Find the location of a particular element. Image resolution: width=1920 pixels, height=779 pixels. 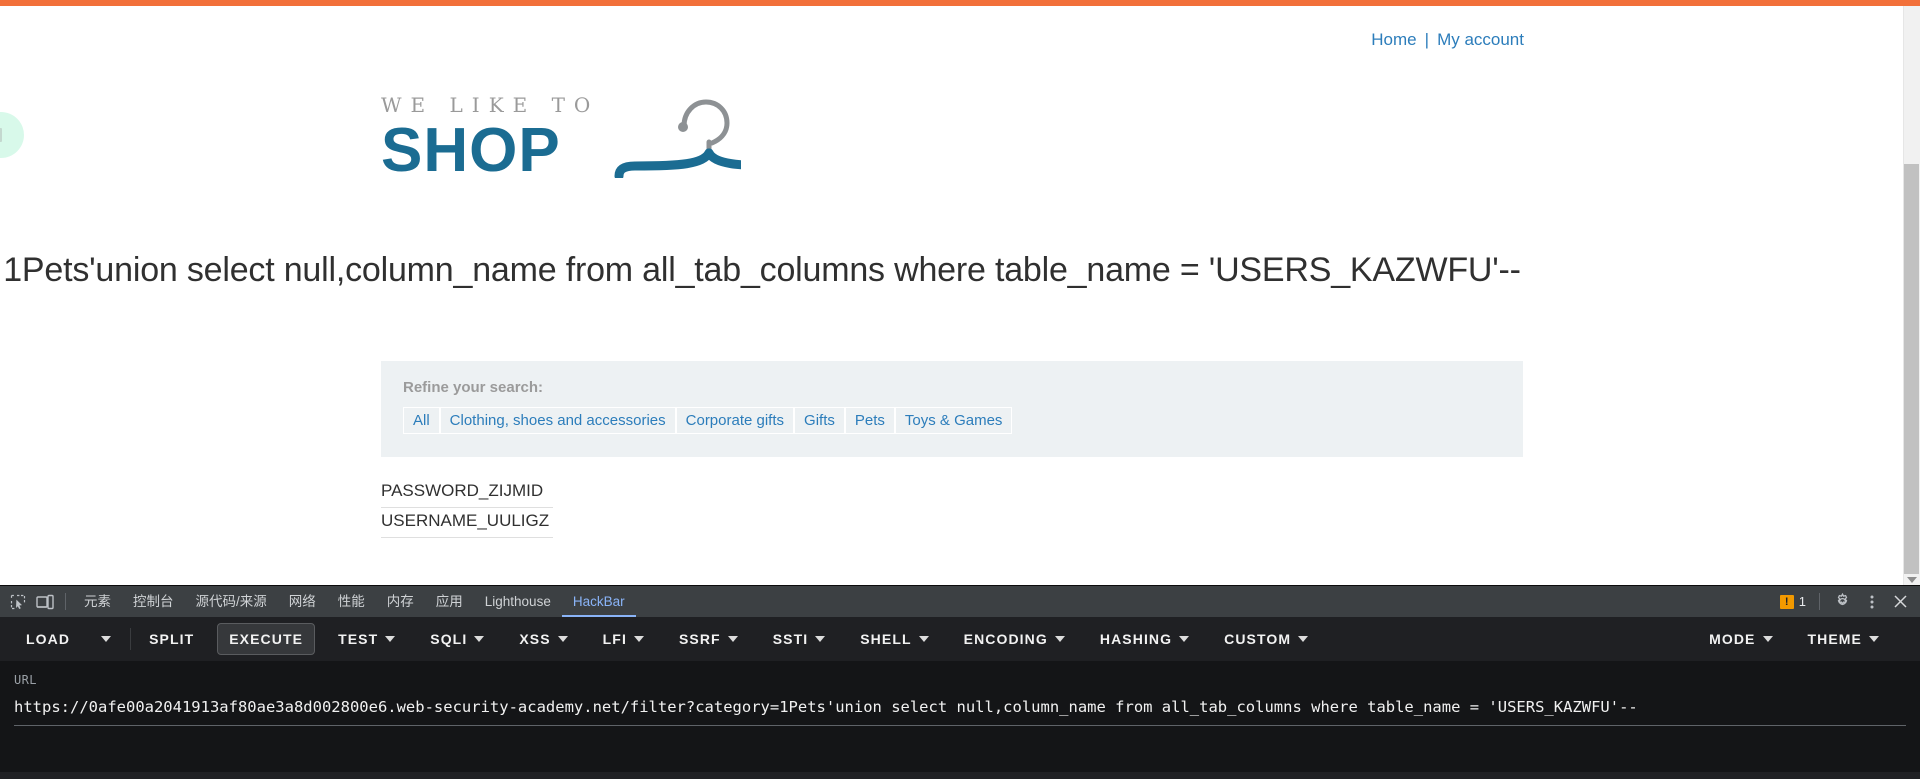

hackbar-theme-button: THEME is located at coordinates (1844, 639).